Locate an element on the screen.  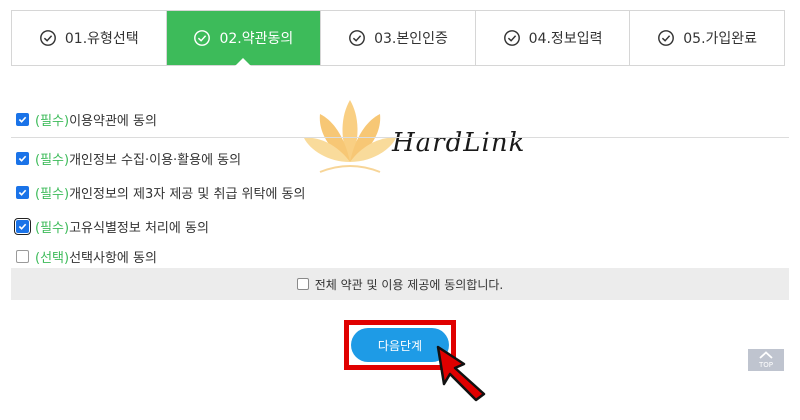
agree-all-bar: 전체 약관 및 이용 제공에 동의합니다. is located at coordinates (400, 284).